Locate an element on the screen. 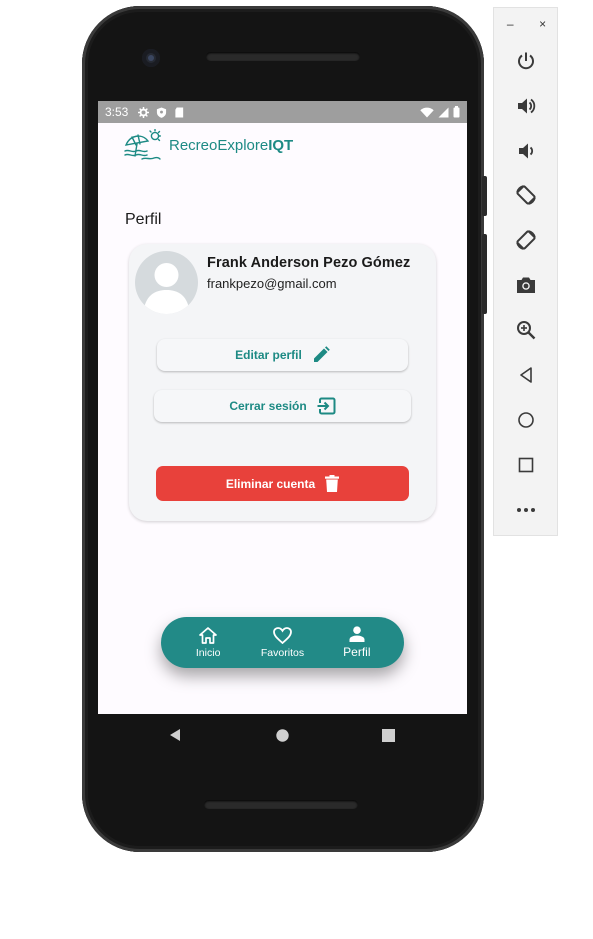 The width and height of the screenshot is (593, 939). volume-up-button is located at coordinates (526, 106).